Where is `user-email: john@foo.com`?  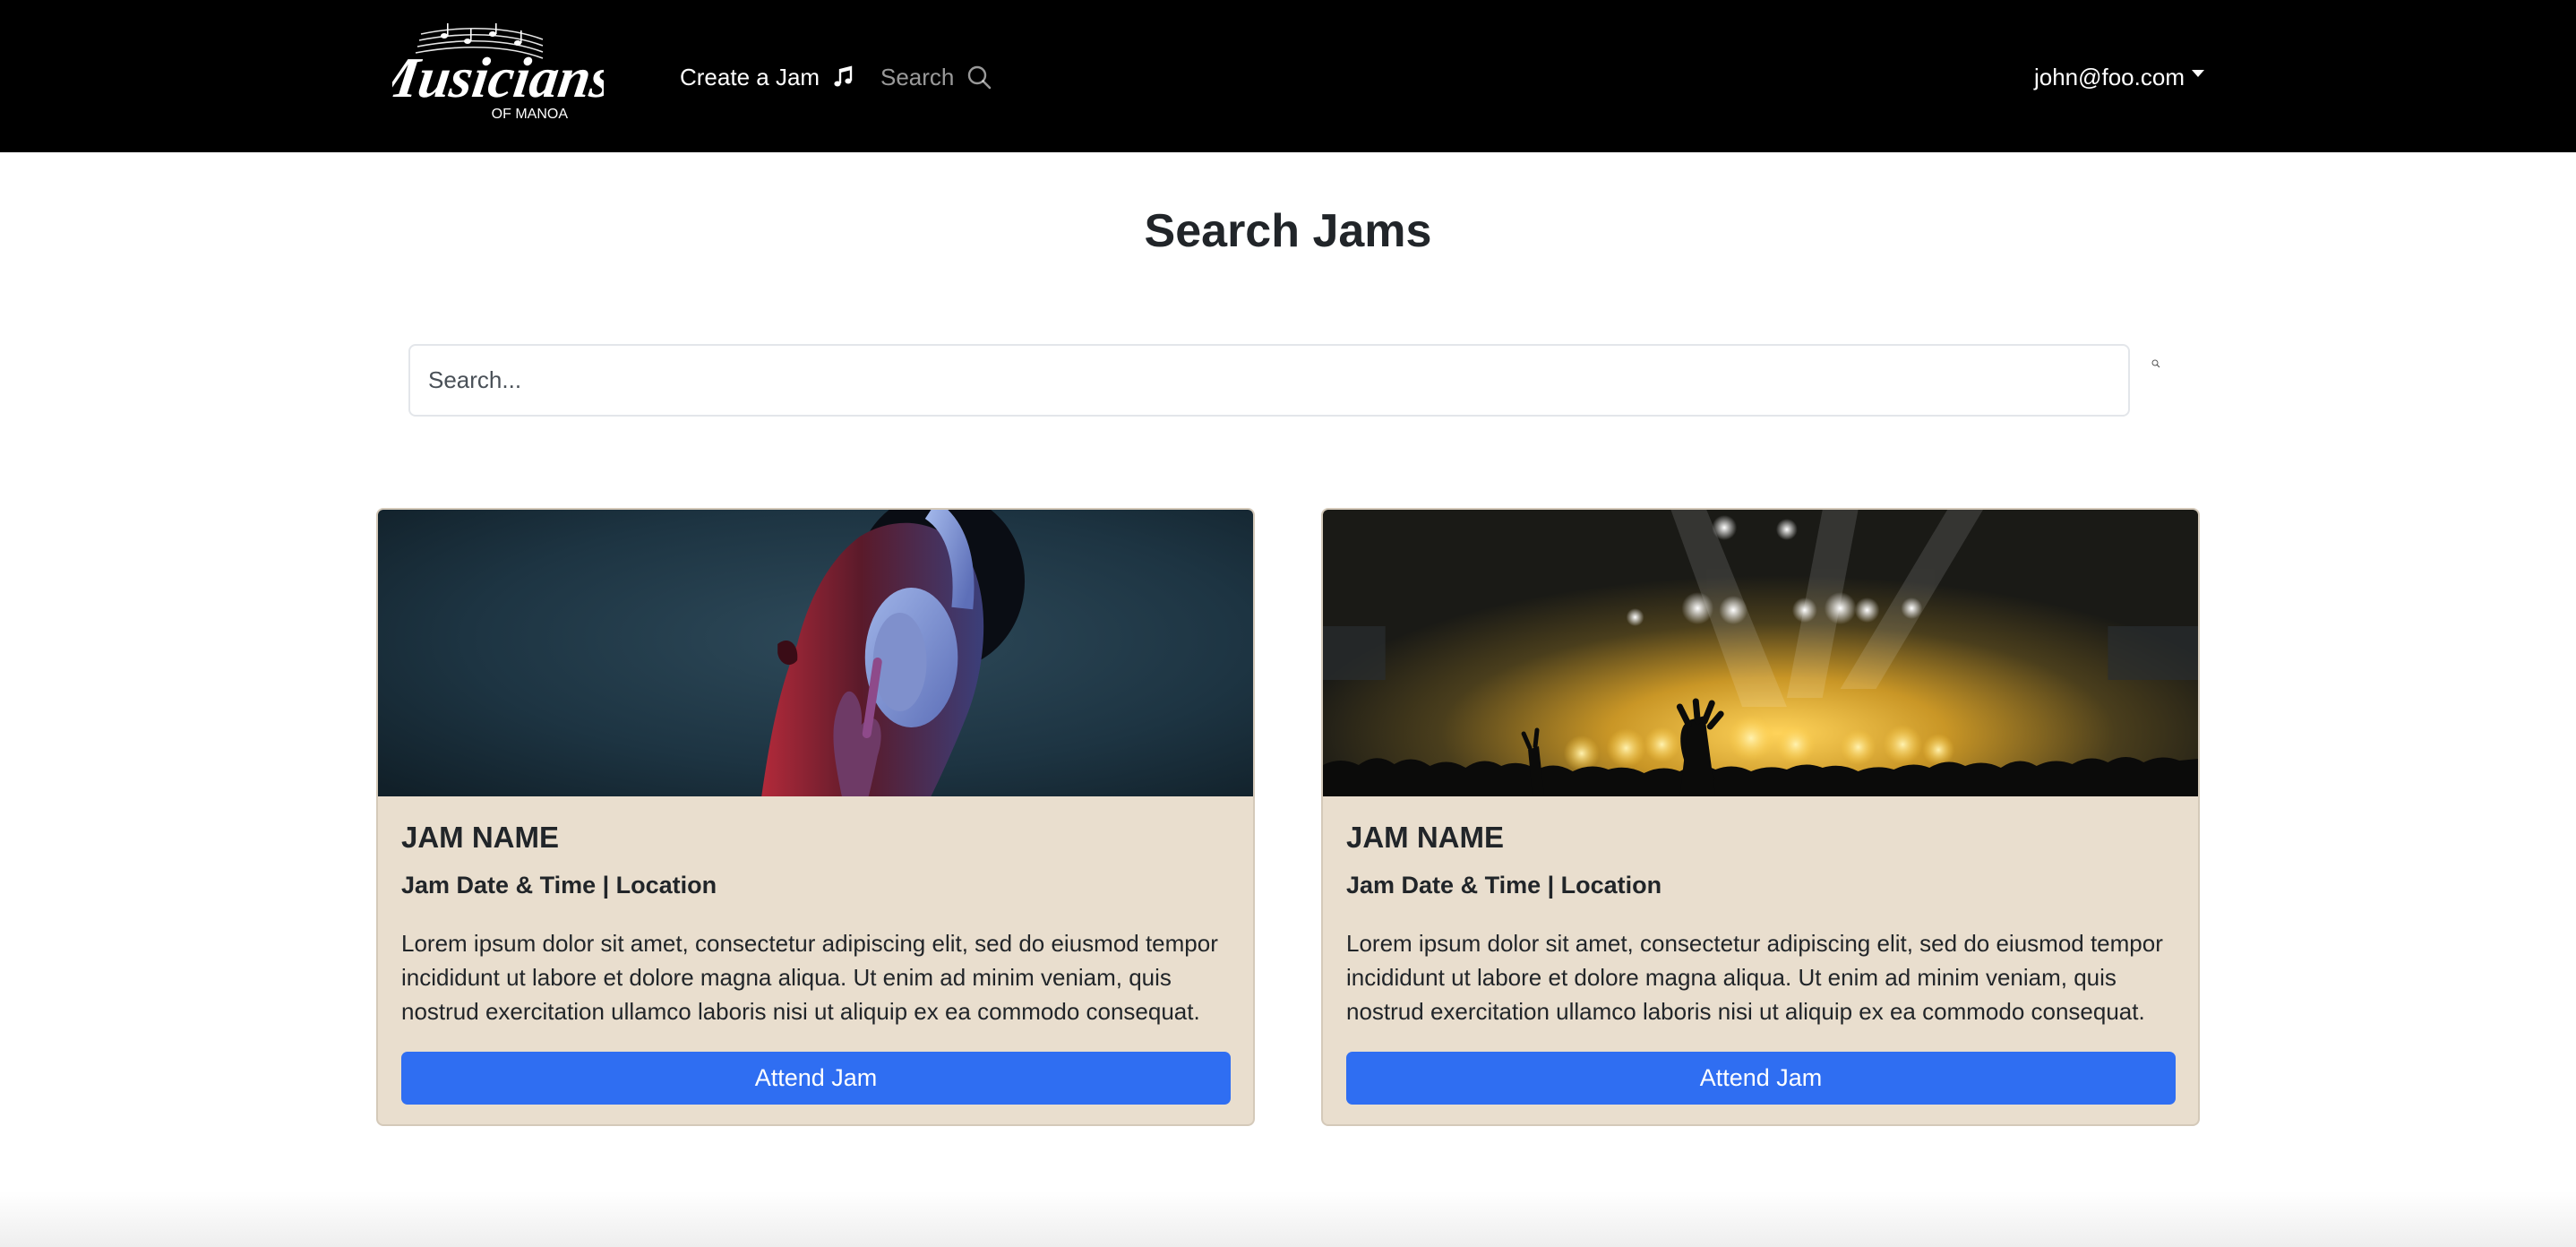
user-email: john@foo.com is located at coordinates (2109, 76).